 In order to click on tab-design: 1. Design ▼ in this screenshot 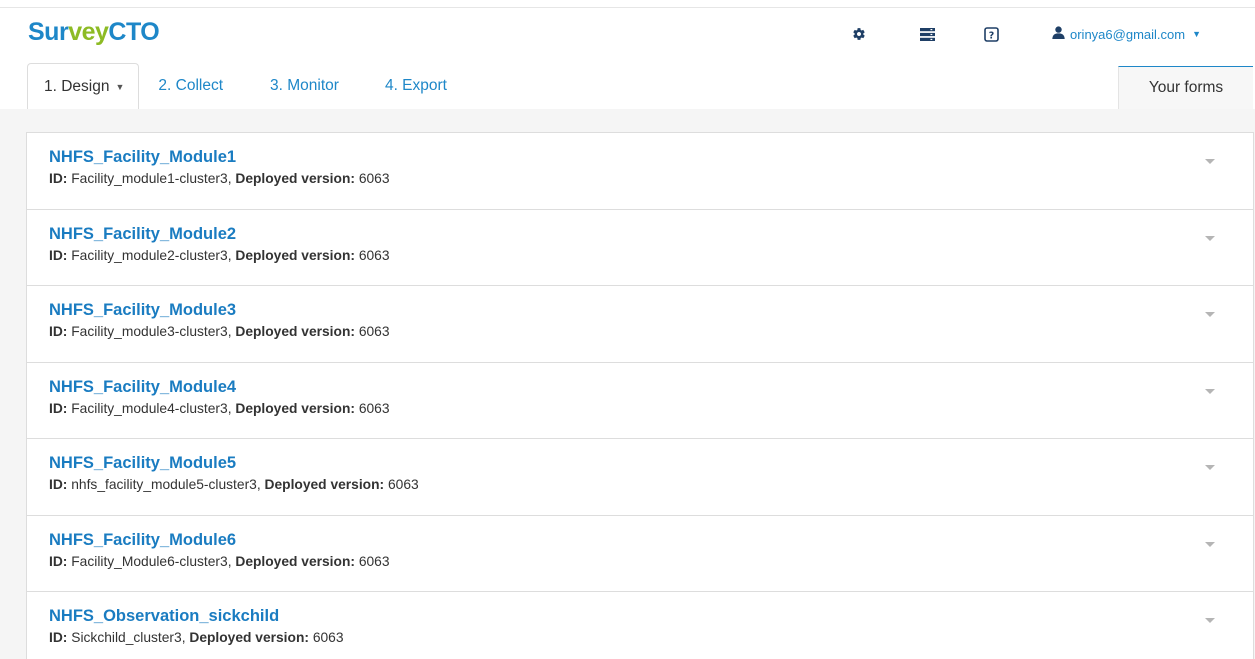, I will do `click(83, 86)`.